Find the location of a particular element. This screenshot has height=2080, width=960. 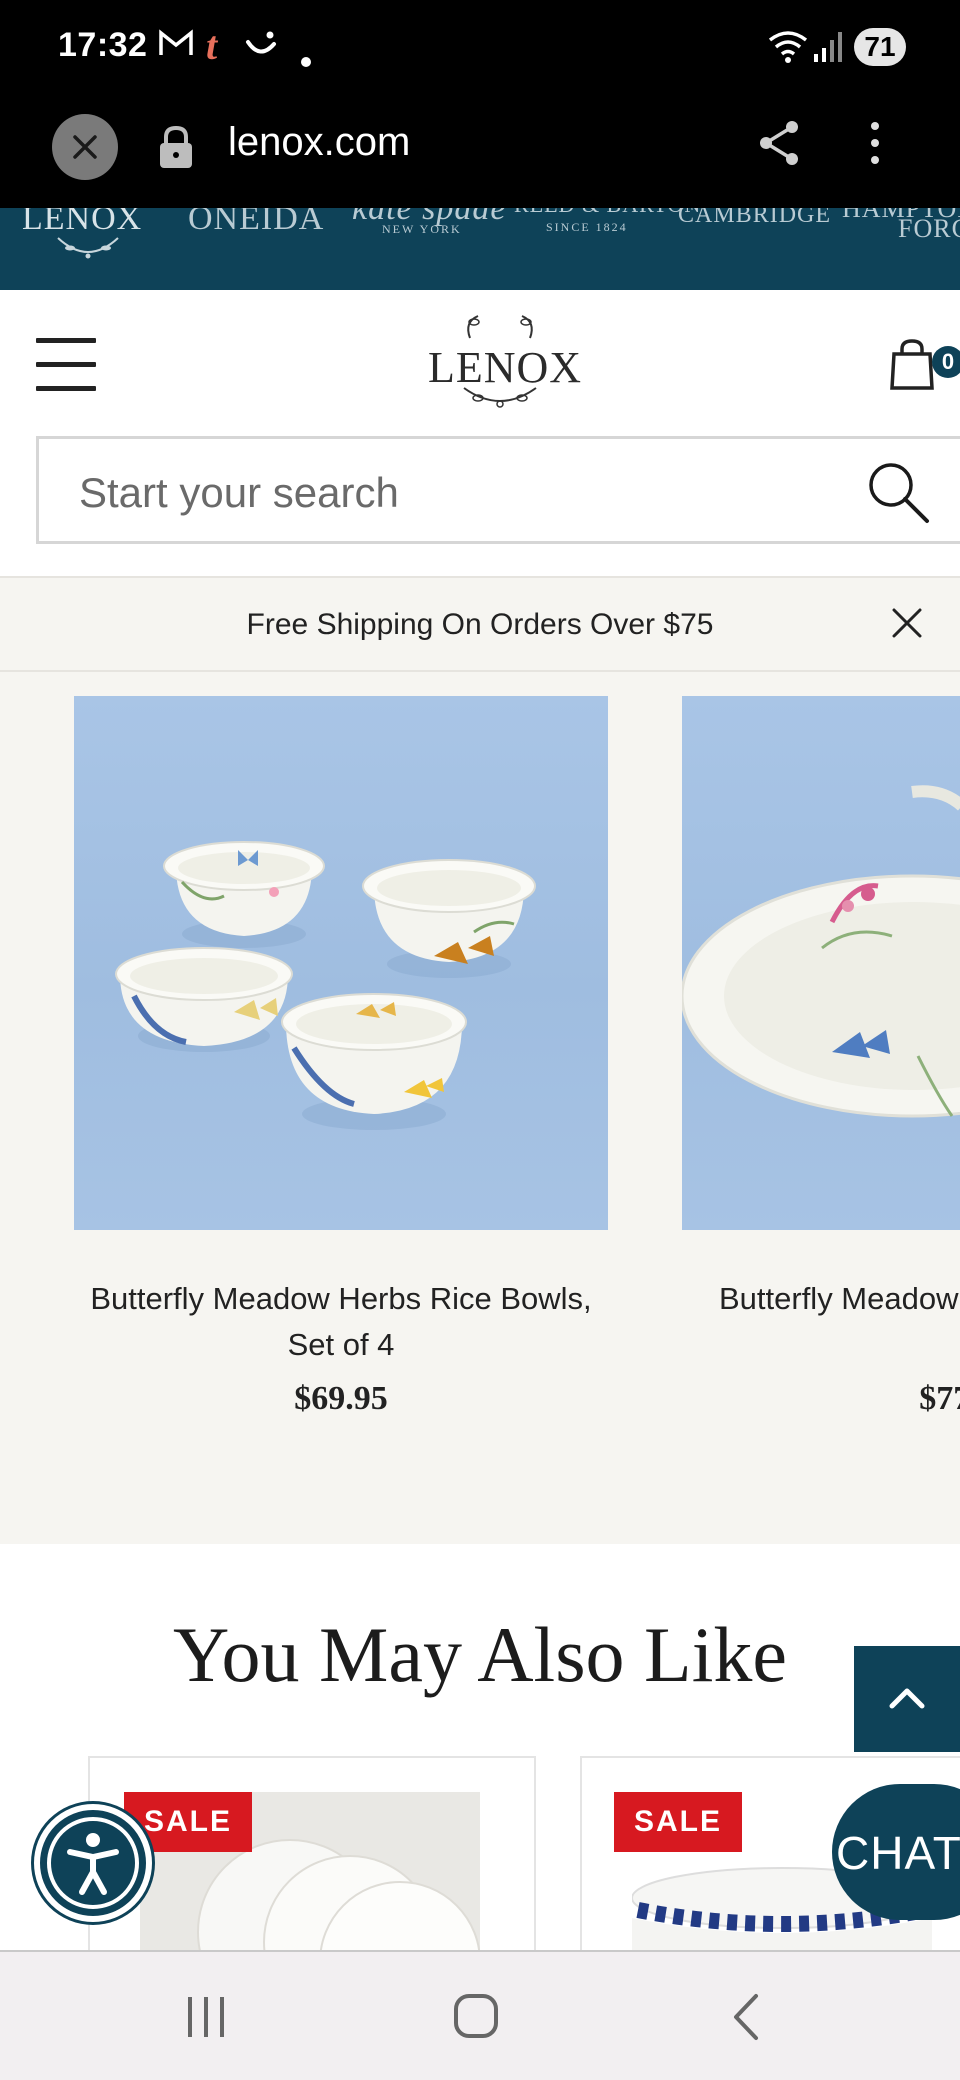

search-box is located at coordinates (498, 490).